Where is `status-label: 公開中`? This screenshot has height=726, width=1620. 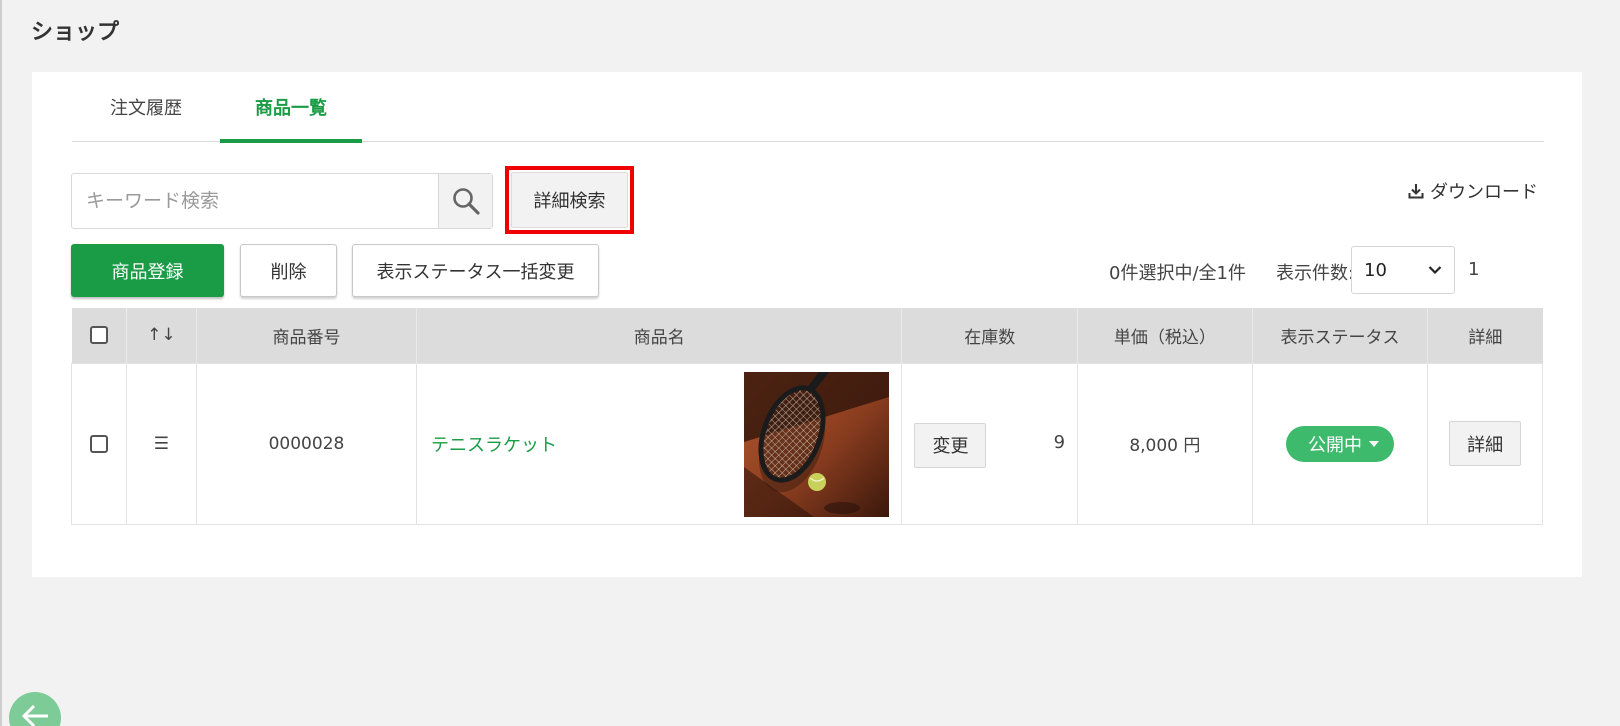 status-label: 公開中 is located at coordinates (1334, 445).